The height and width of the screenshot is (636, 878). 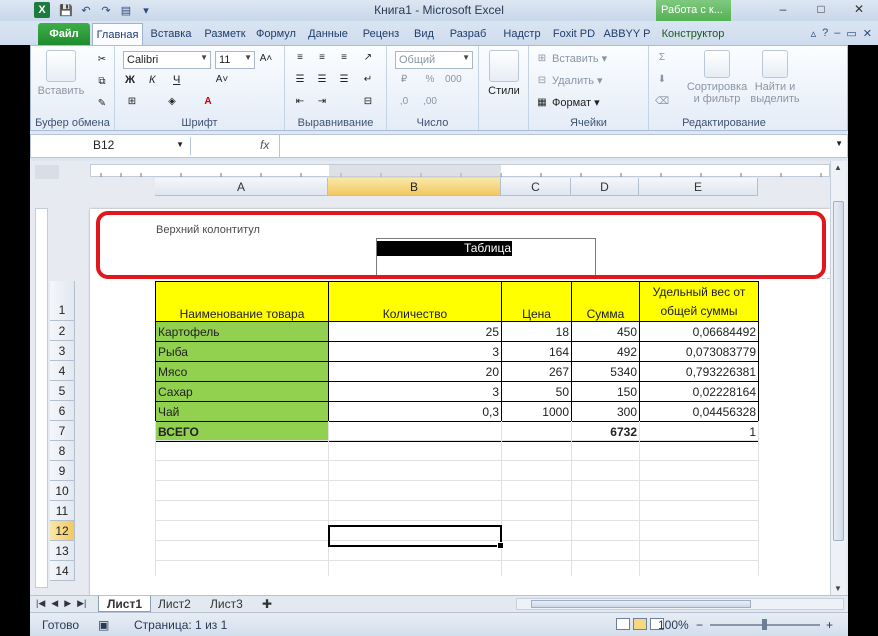 I want to click on row-header: 8, so click(x=62, y=451).